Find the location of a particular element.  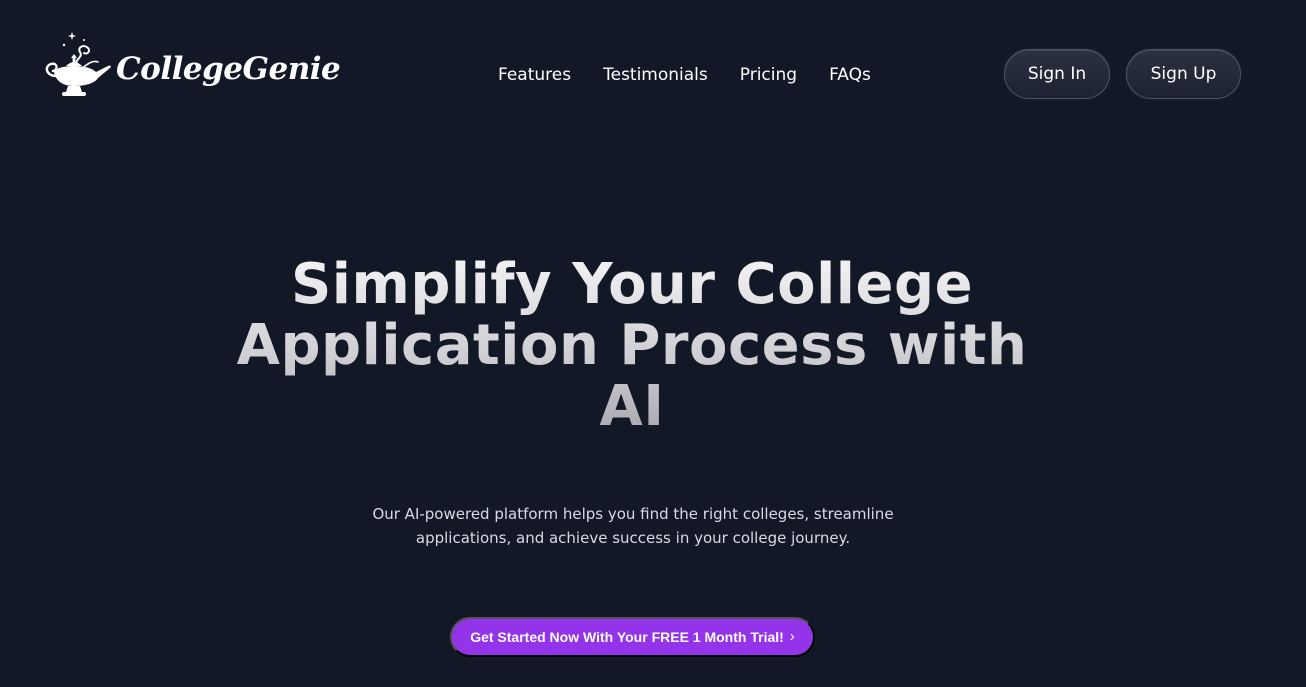

nav-item-features: Features is located at coordinates (534, 75).